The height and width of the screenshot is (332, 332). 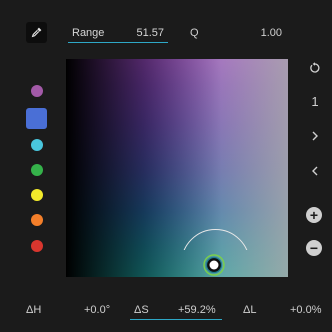 What do you see at coordinates (37, 195) in the screenshot?
I see `swatch-yellow` at bounding box center [37, 195].